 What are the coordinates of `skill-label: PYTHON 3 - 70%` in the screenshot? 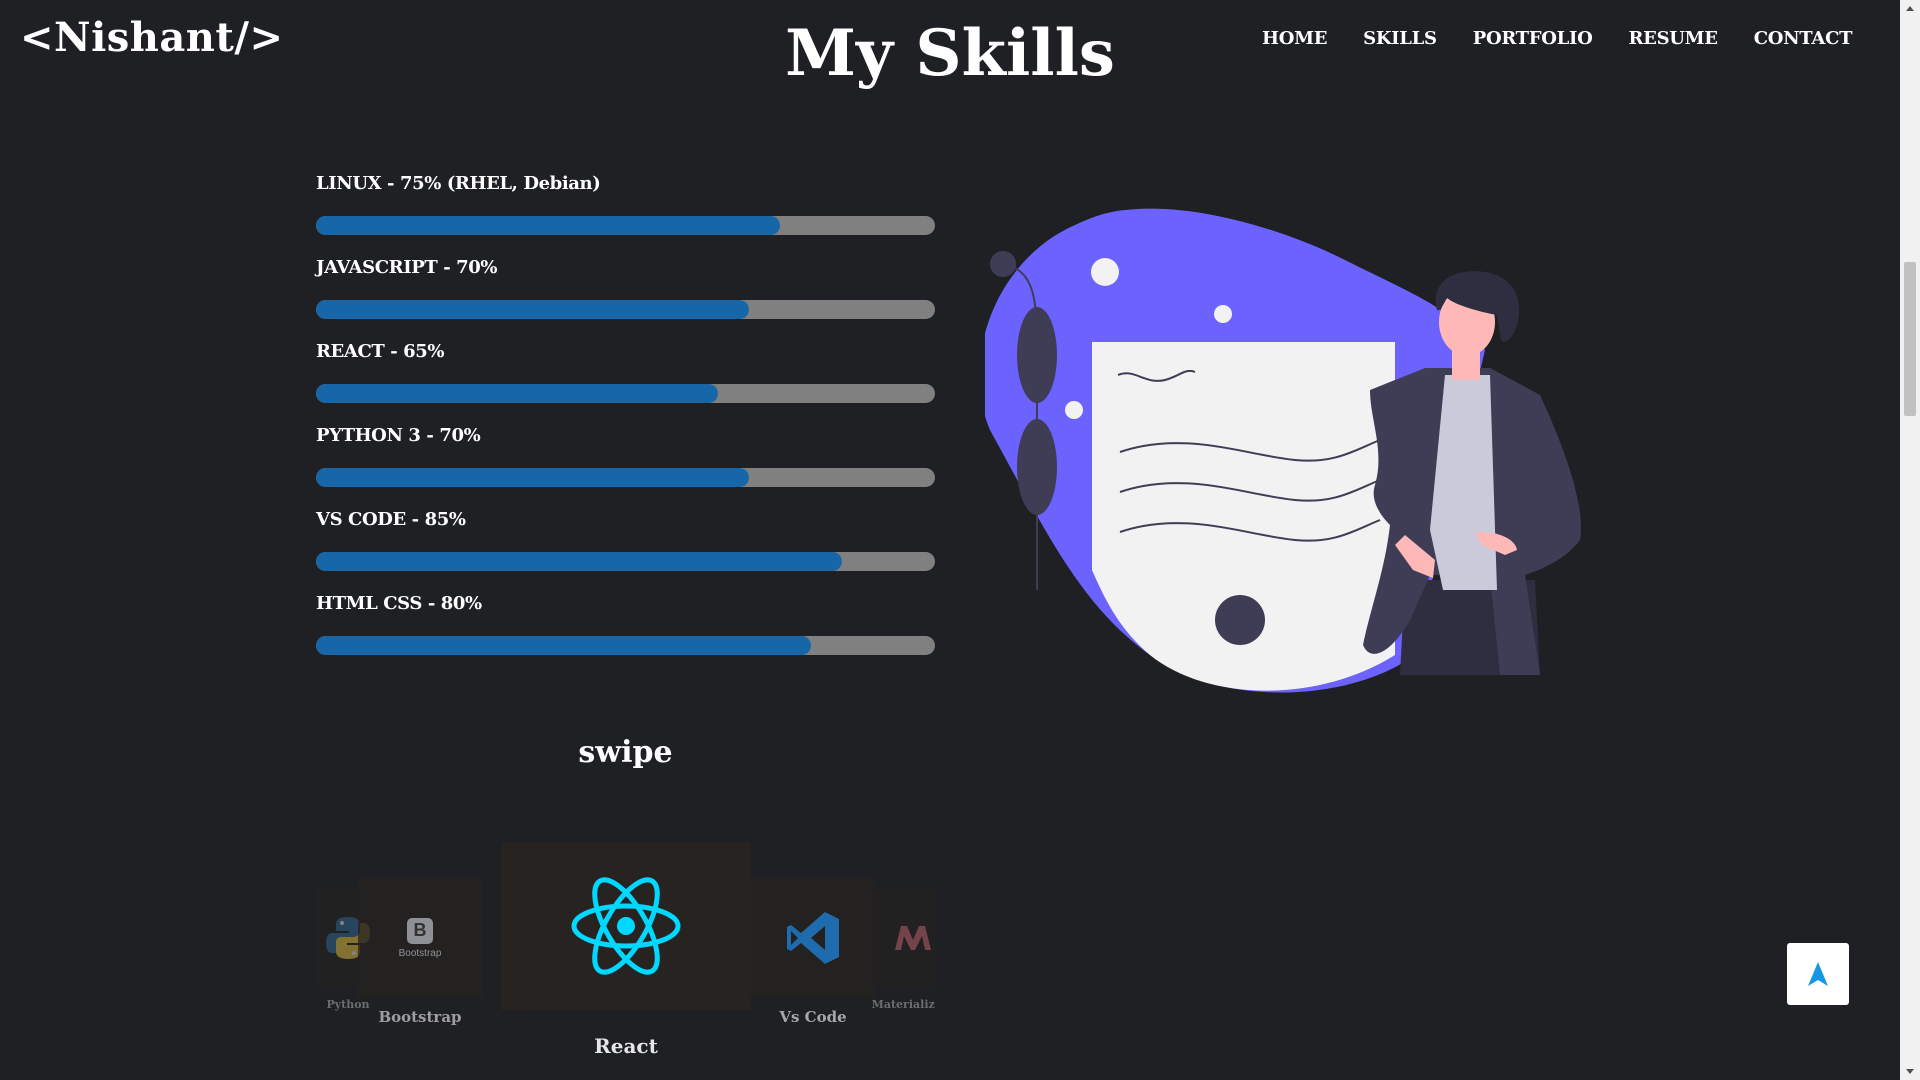 It's located at (398, 435).